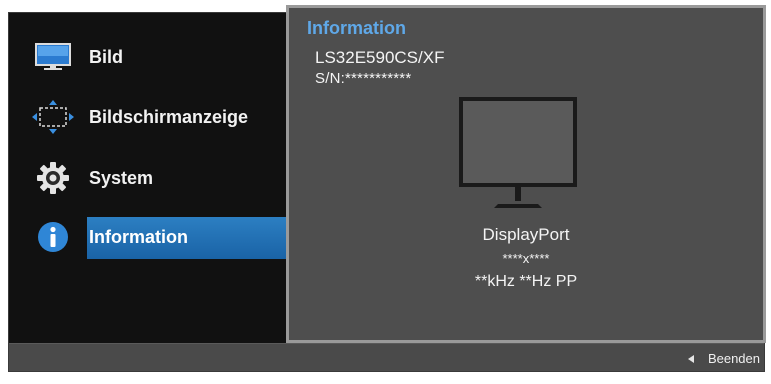 The height and width of the screenshot is (384, 771). What do you see at coordinates (363, 78) in the screenshot?
I see `serial-number: S/N:***********` at bounding box center [363, 78].